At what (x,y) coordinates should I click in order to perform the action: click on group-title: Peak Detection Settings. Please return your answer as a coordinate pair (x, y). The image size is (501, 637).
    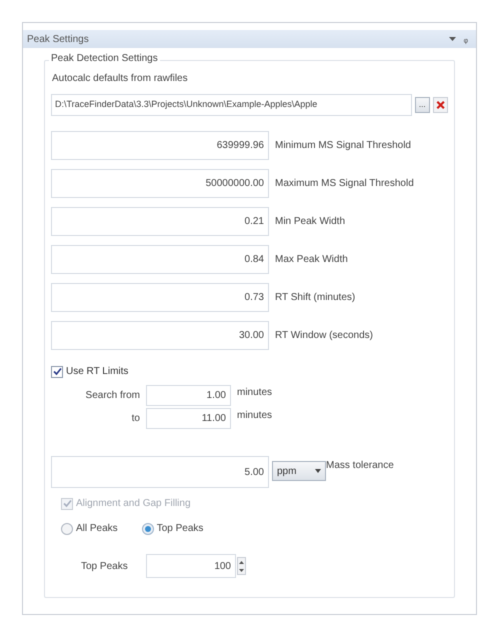
    Looking at the image, I should click on (104, 59).